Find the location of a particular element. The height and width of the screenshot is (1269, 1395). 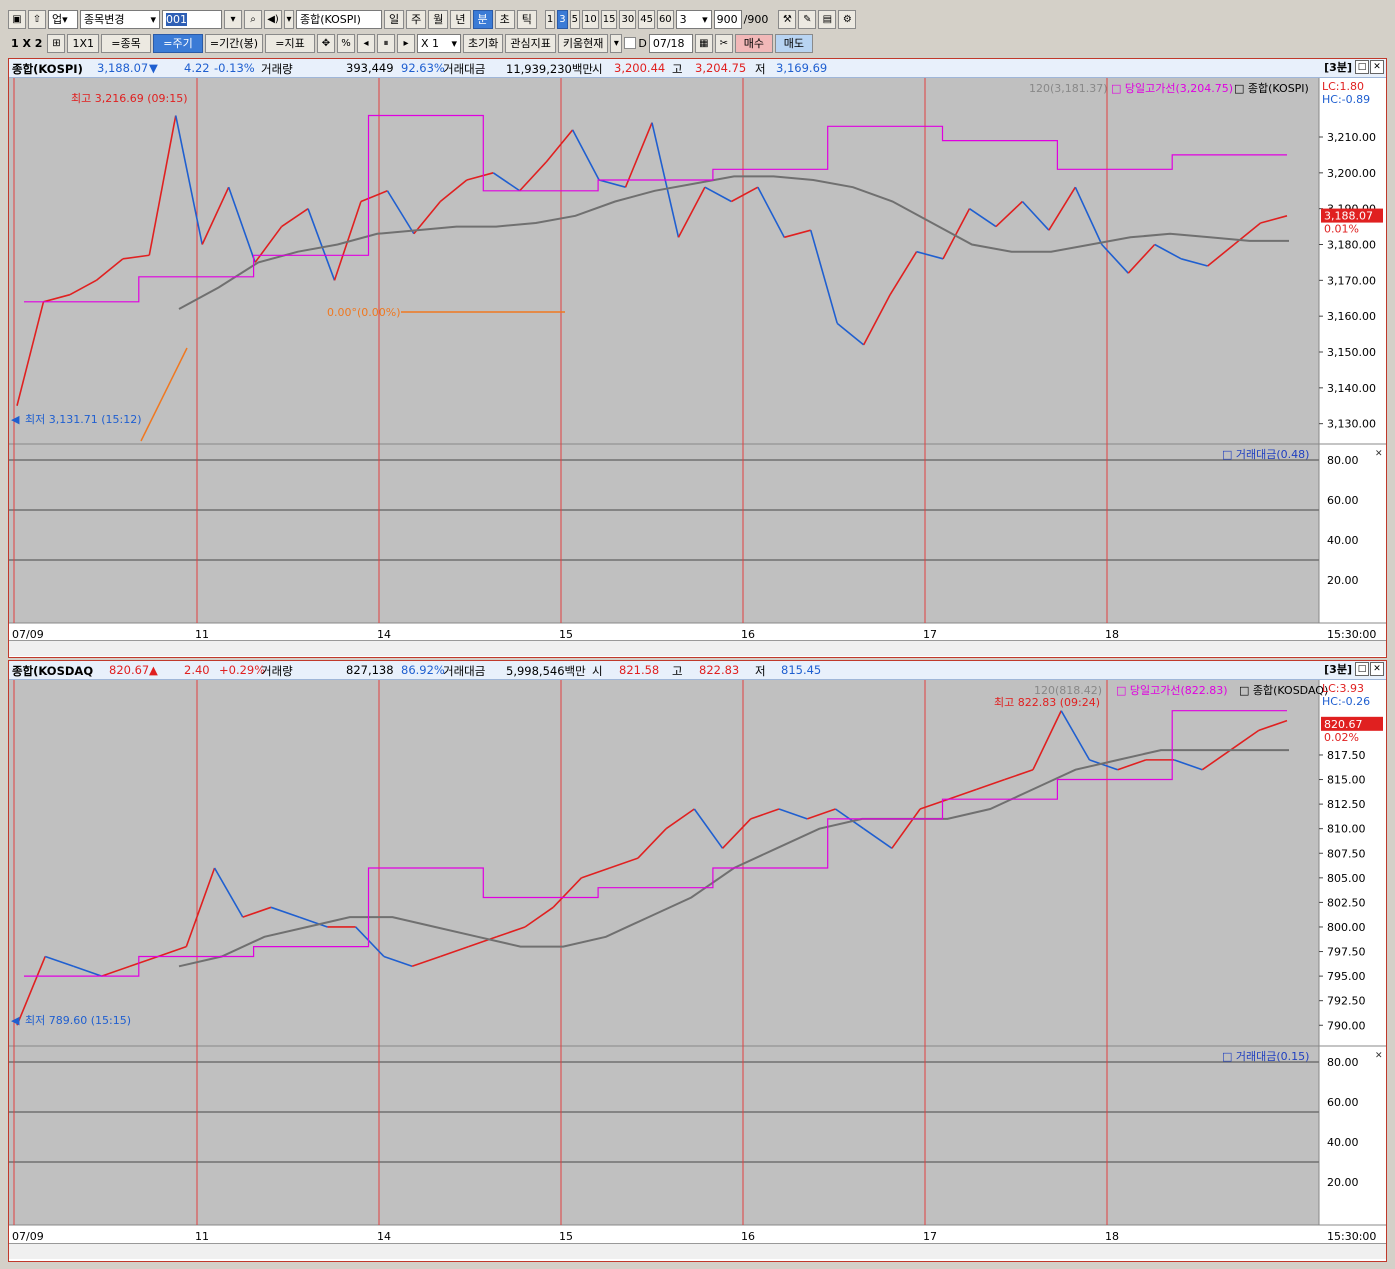

speaker-icon: ◀) is located at coordinates (273, 19).